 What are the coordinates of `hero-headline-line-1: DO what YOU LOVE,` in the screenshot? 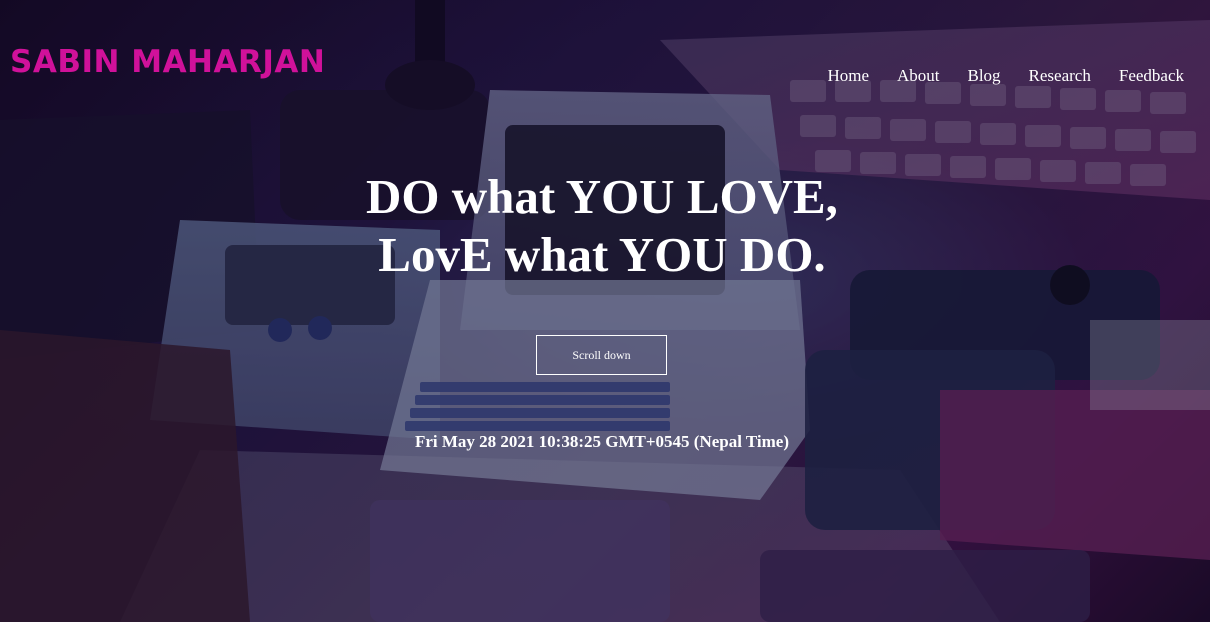 It's located at (602, 196).